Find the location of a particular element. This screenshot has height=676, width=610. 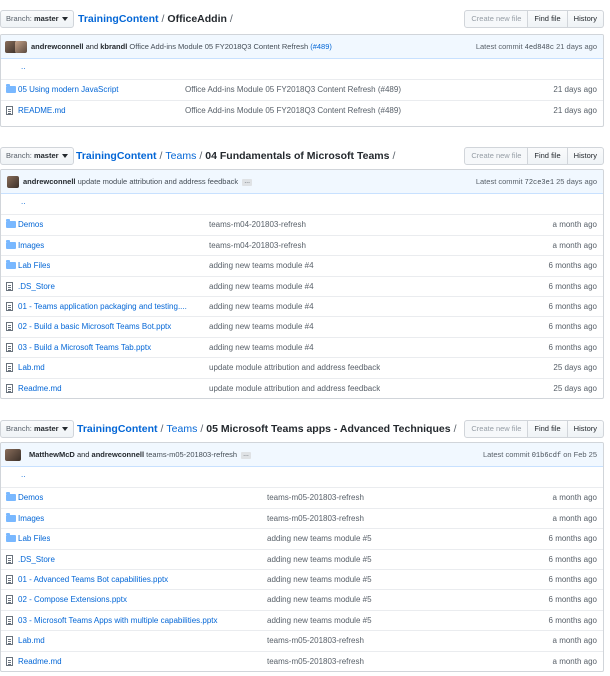

commit-sha-link: 4ed848c is located at coordinates (539, 48).